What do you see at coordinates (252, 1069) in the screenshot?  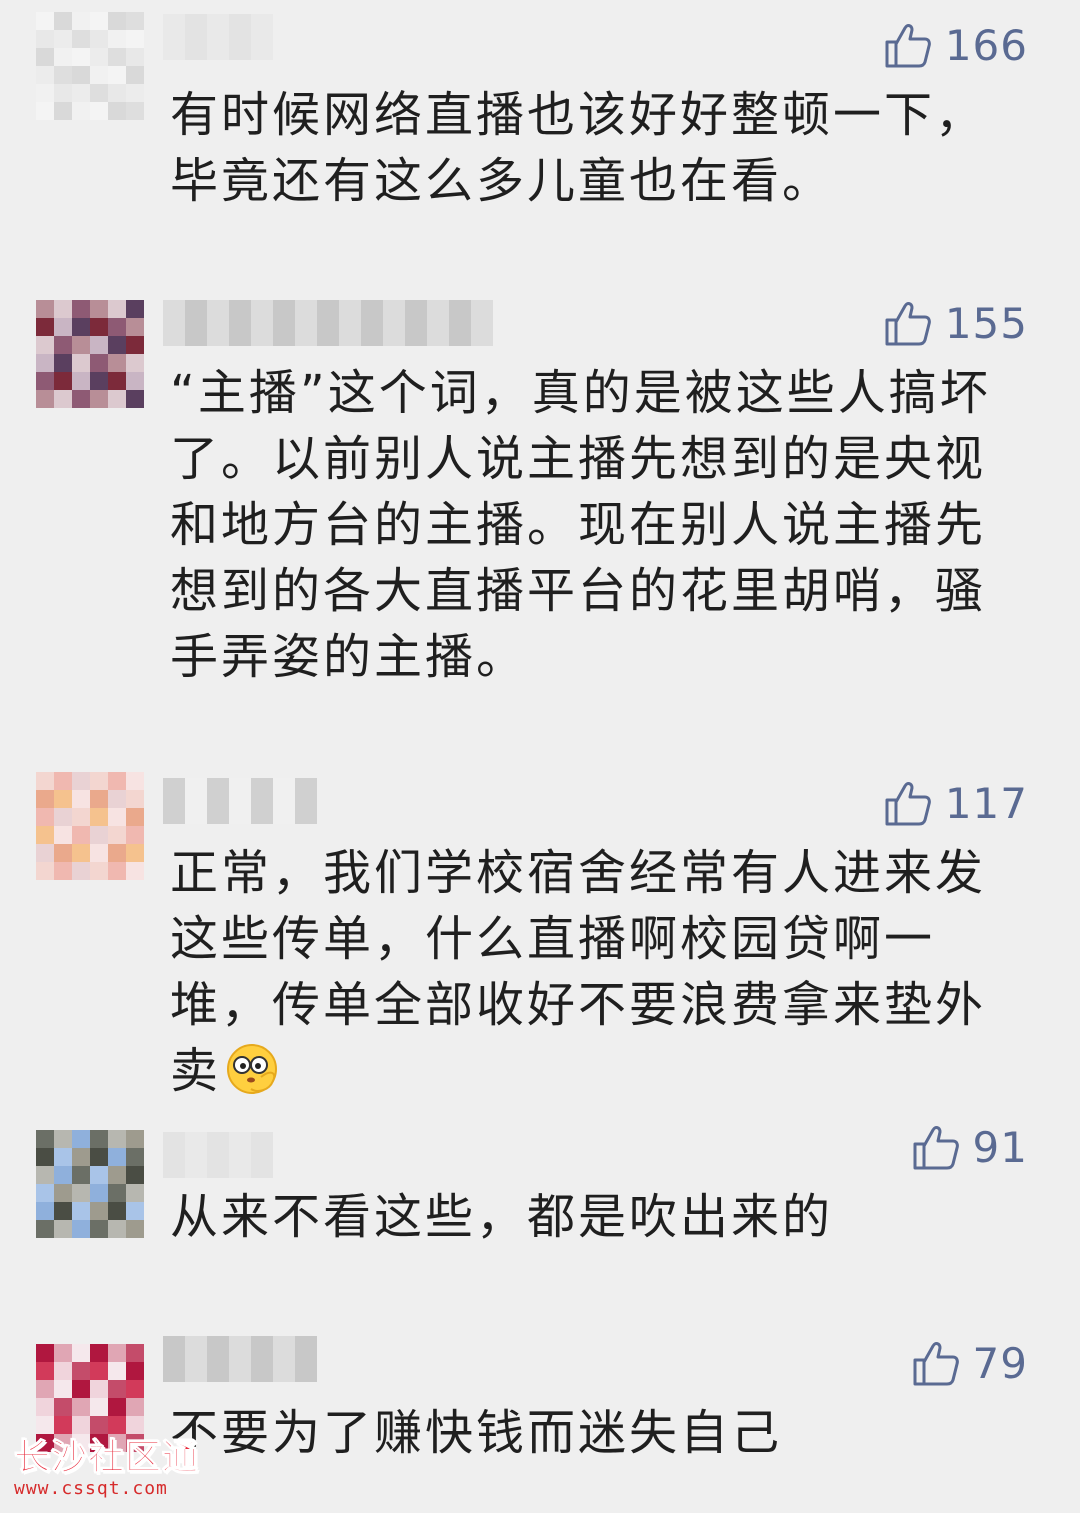 I see `thinking-face-emoji-icon` at bounding box center [252, 1069].